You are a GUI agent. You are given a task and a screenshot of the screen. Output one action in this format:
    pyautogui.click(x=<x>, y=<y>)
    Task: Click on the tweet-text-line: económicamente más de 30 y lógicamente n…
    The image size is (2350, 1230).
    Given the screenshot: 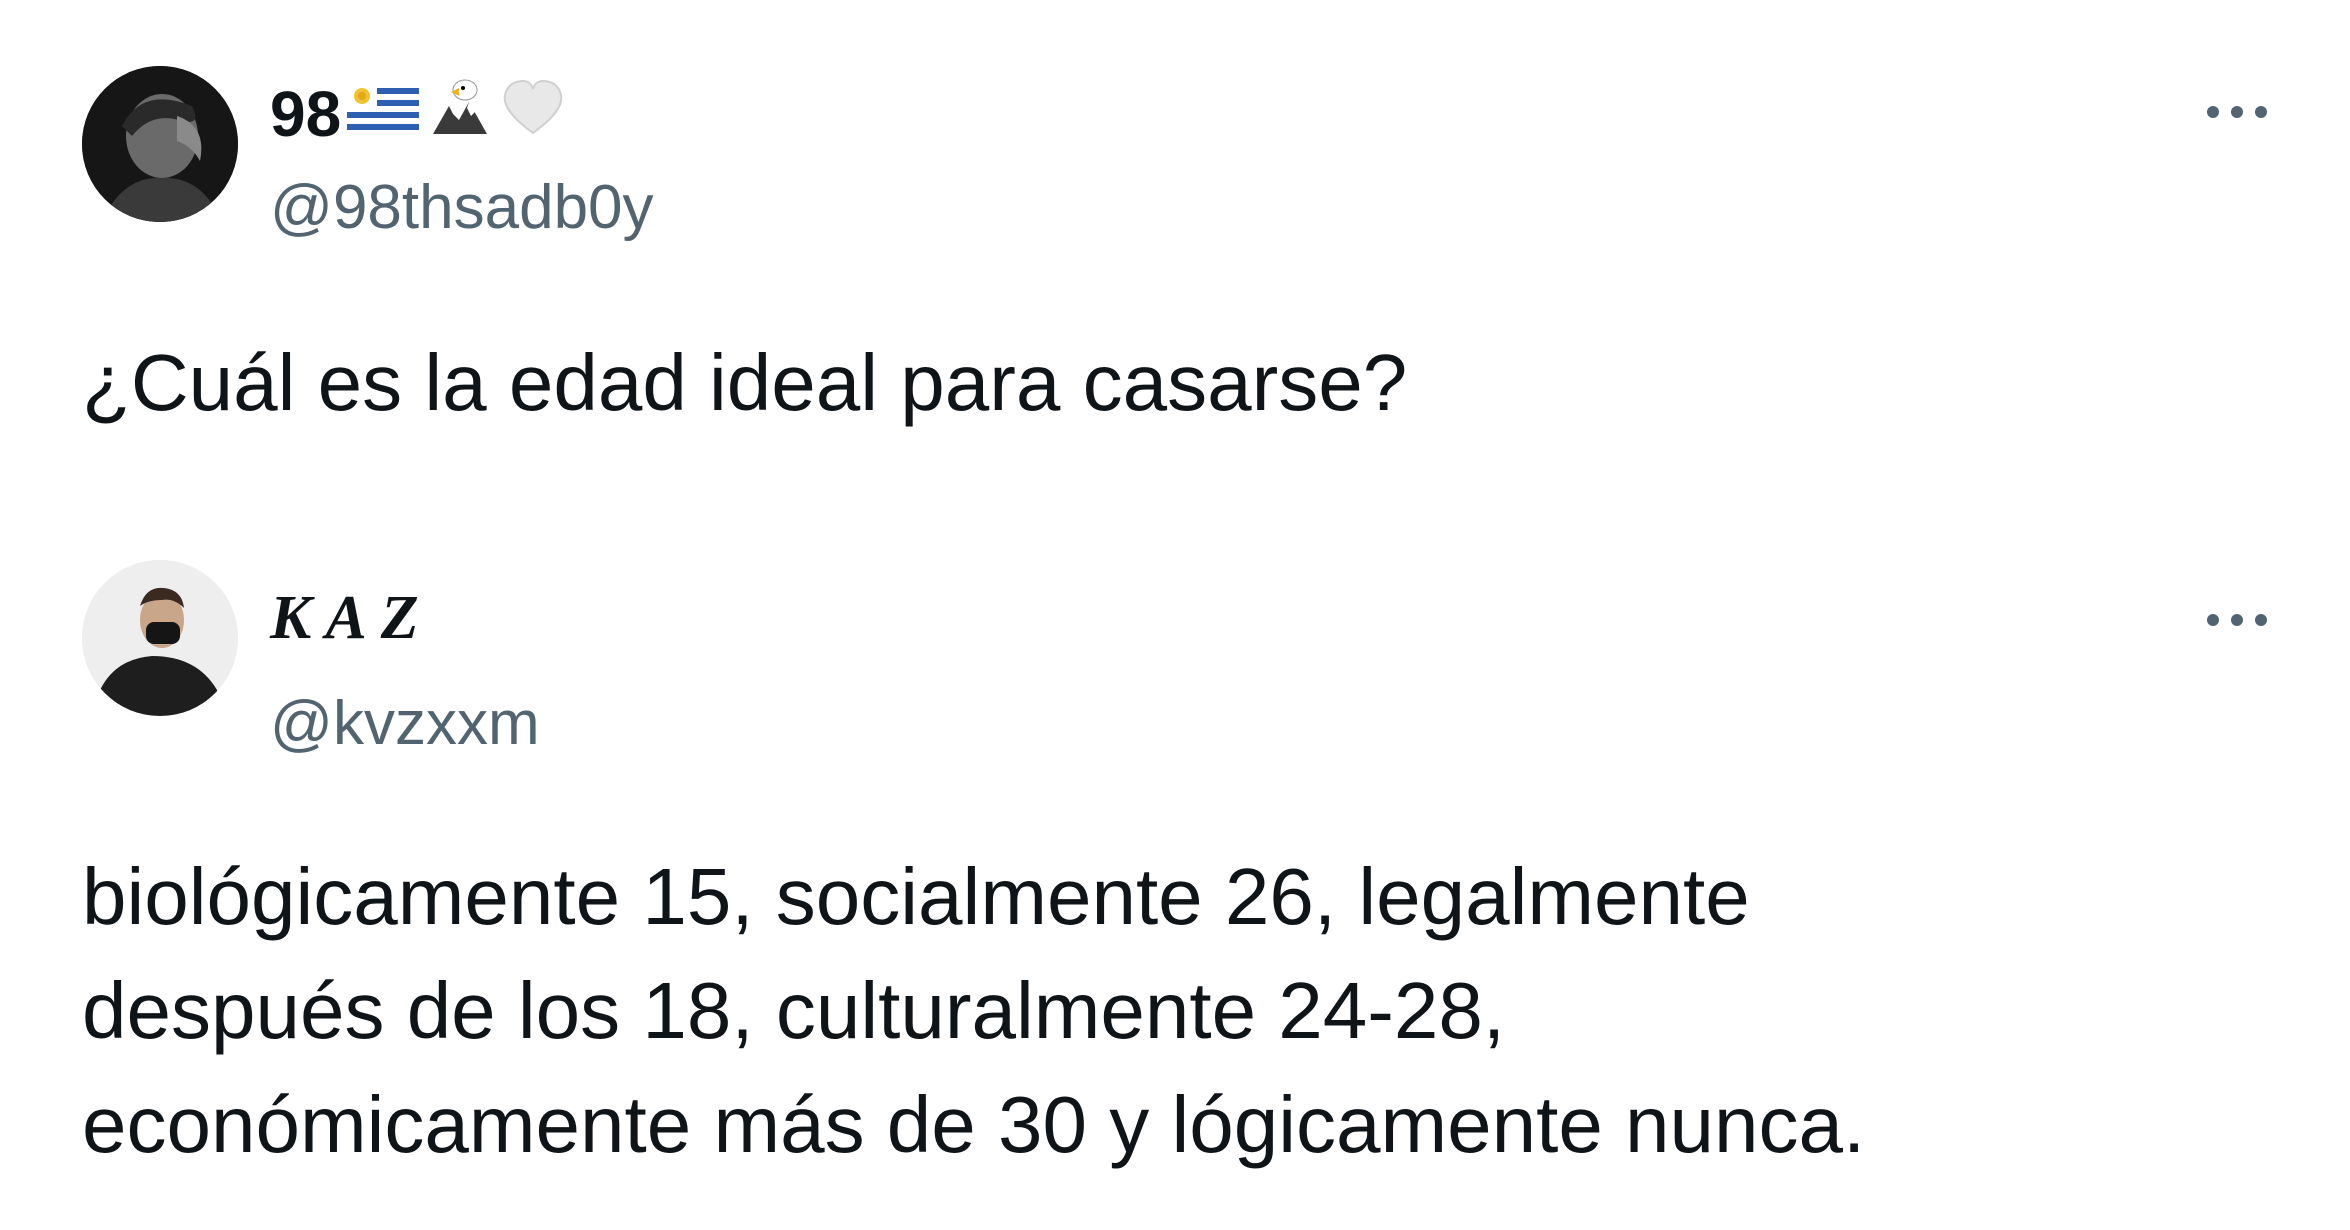 What is the action you would take?
    pyautogui.click(x=974, y=1124)
    